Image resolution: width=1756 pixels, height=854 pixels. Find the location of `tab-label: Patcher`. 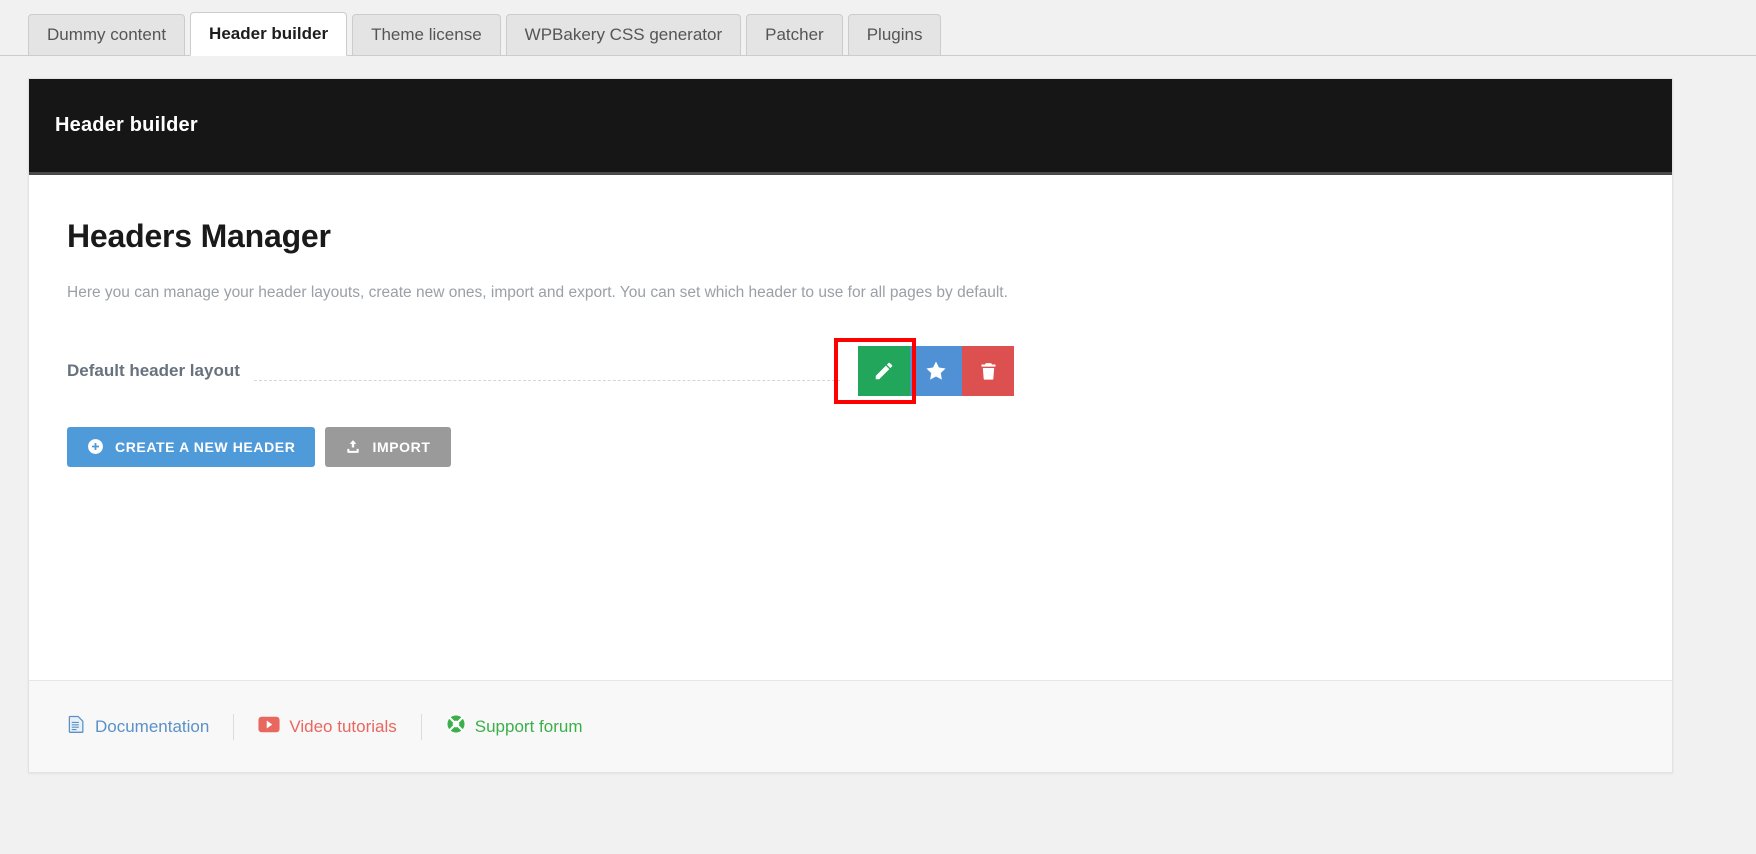

tab-label: Patcher is located at coordinates (794, 34).